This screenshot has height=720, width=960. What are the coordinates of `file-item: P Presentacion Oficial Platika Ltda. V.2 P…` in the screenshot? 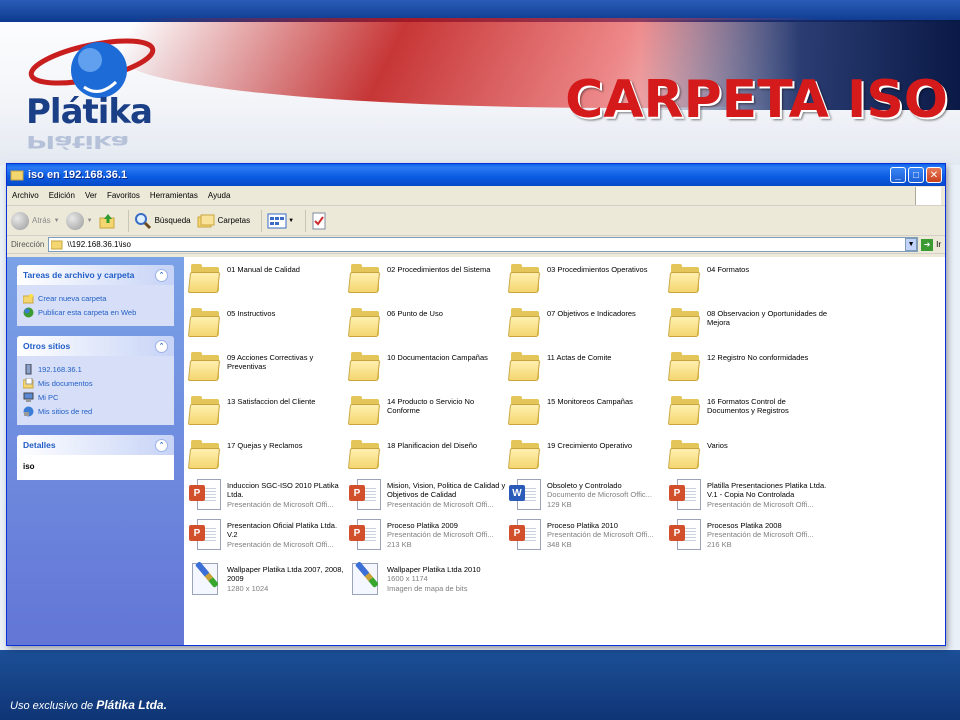 It's located at (269, 535).